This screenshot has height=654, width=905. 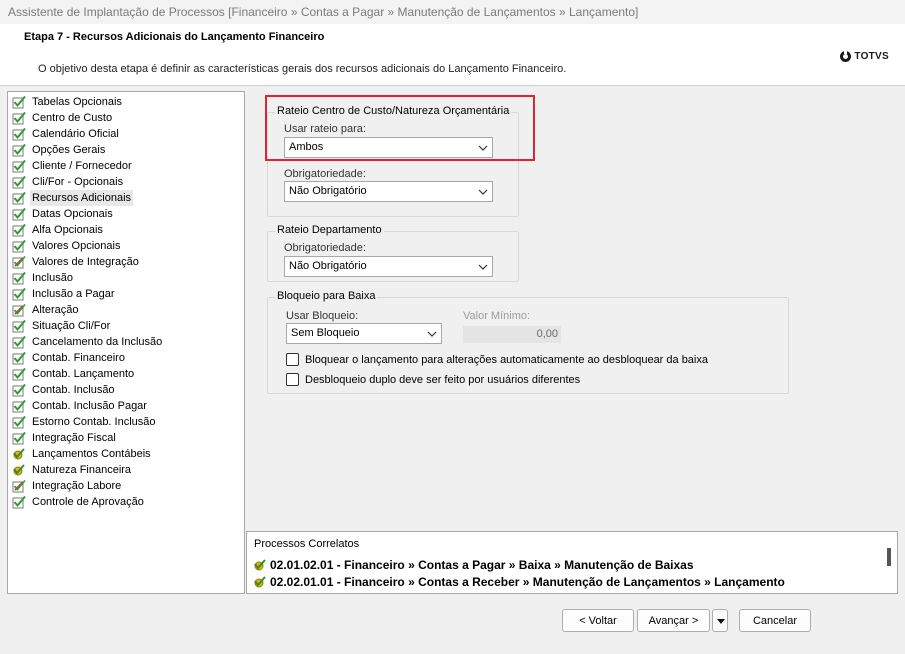 What do you see at coordinates (673, 620) in the screenshot?
I see `next-button: Avançar >` at bounding box center [673, 620].